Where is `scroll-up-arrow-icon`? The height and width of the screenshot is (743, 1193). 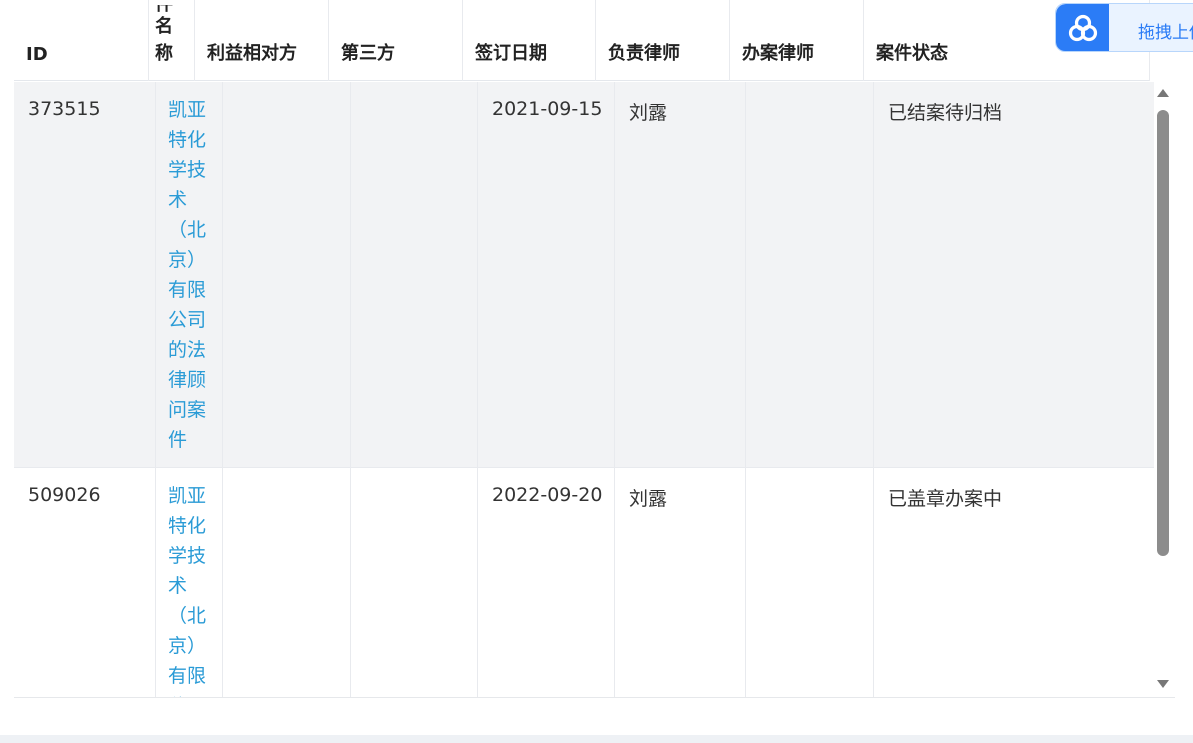 scroll-up-arrow-icon is located at coordinates (1163, 93).